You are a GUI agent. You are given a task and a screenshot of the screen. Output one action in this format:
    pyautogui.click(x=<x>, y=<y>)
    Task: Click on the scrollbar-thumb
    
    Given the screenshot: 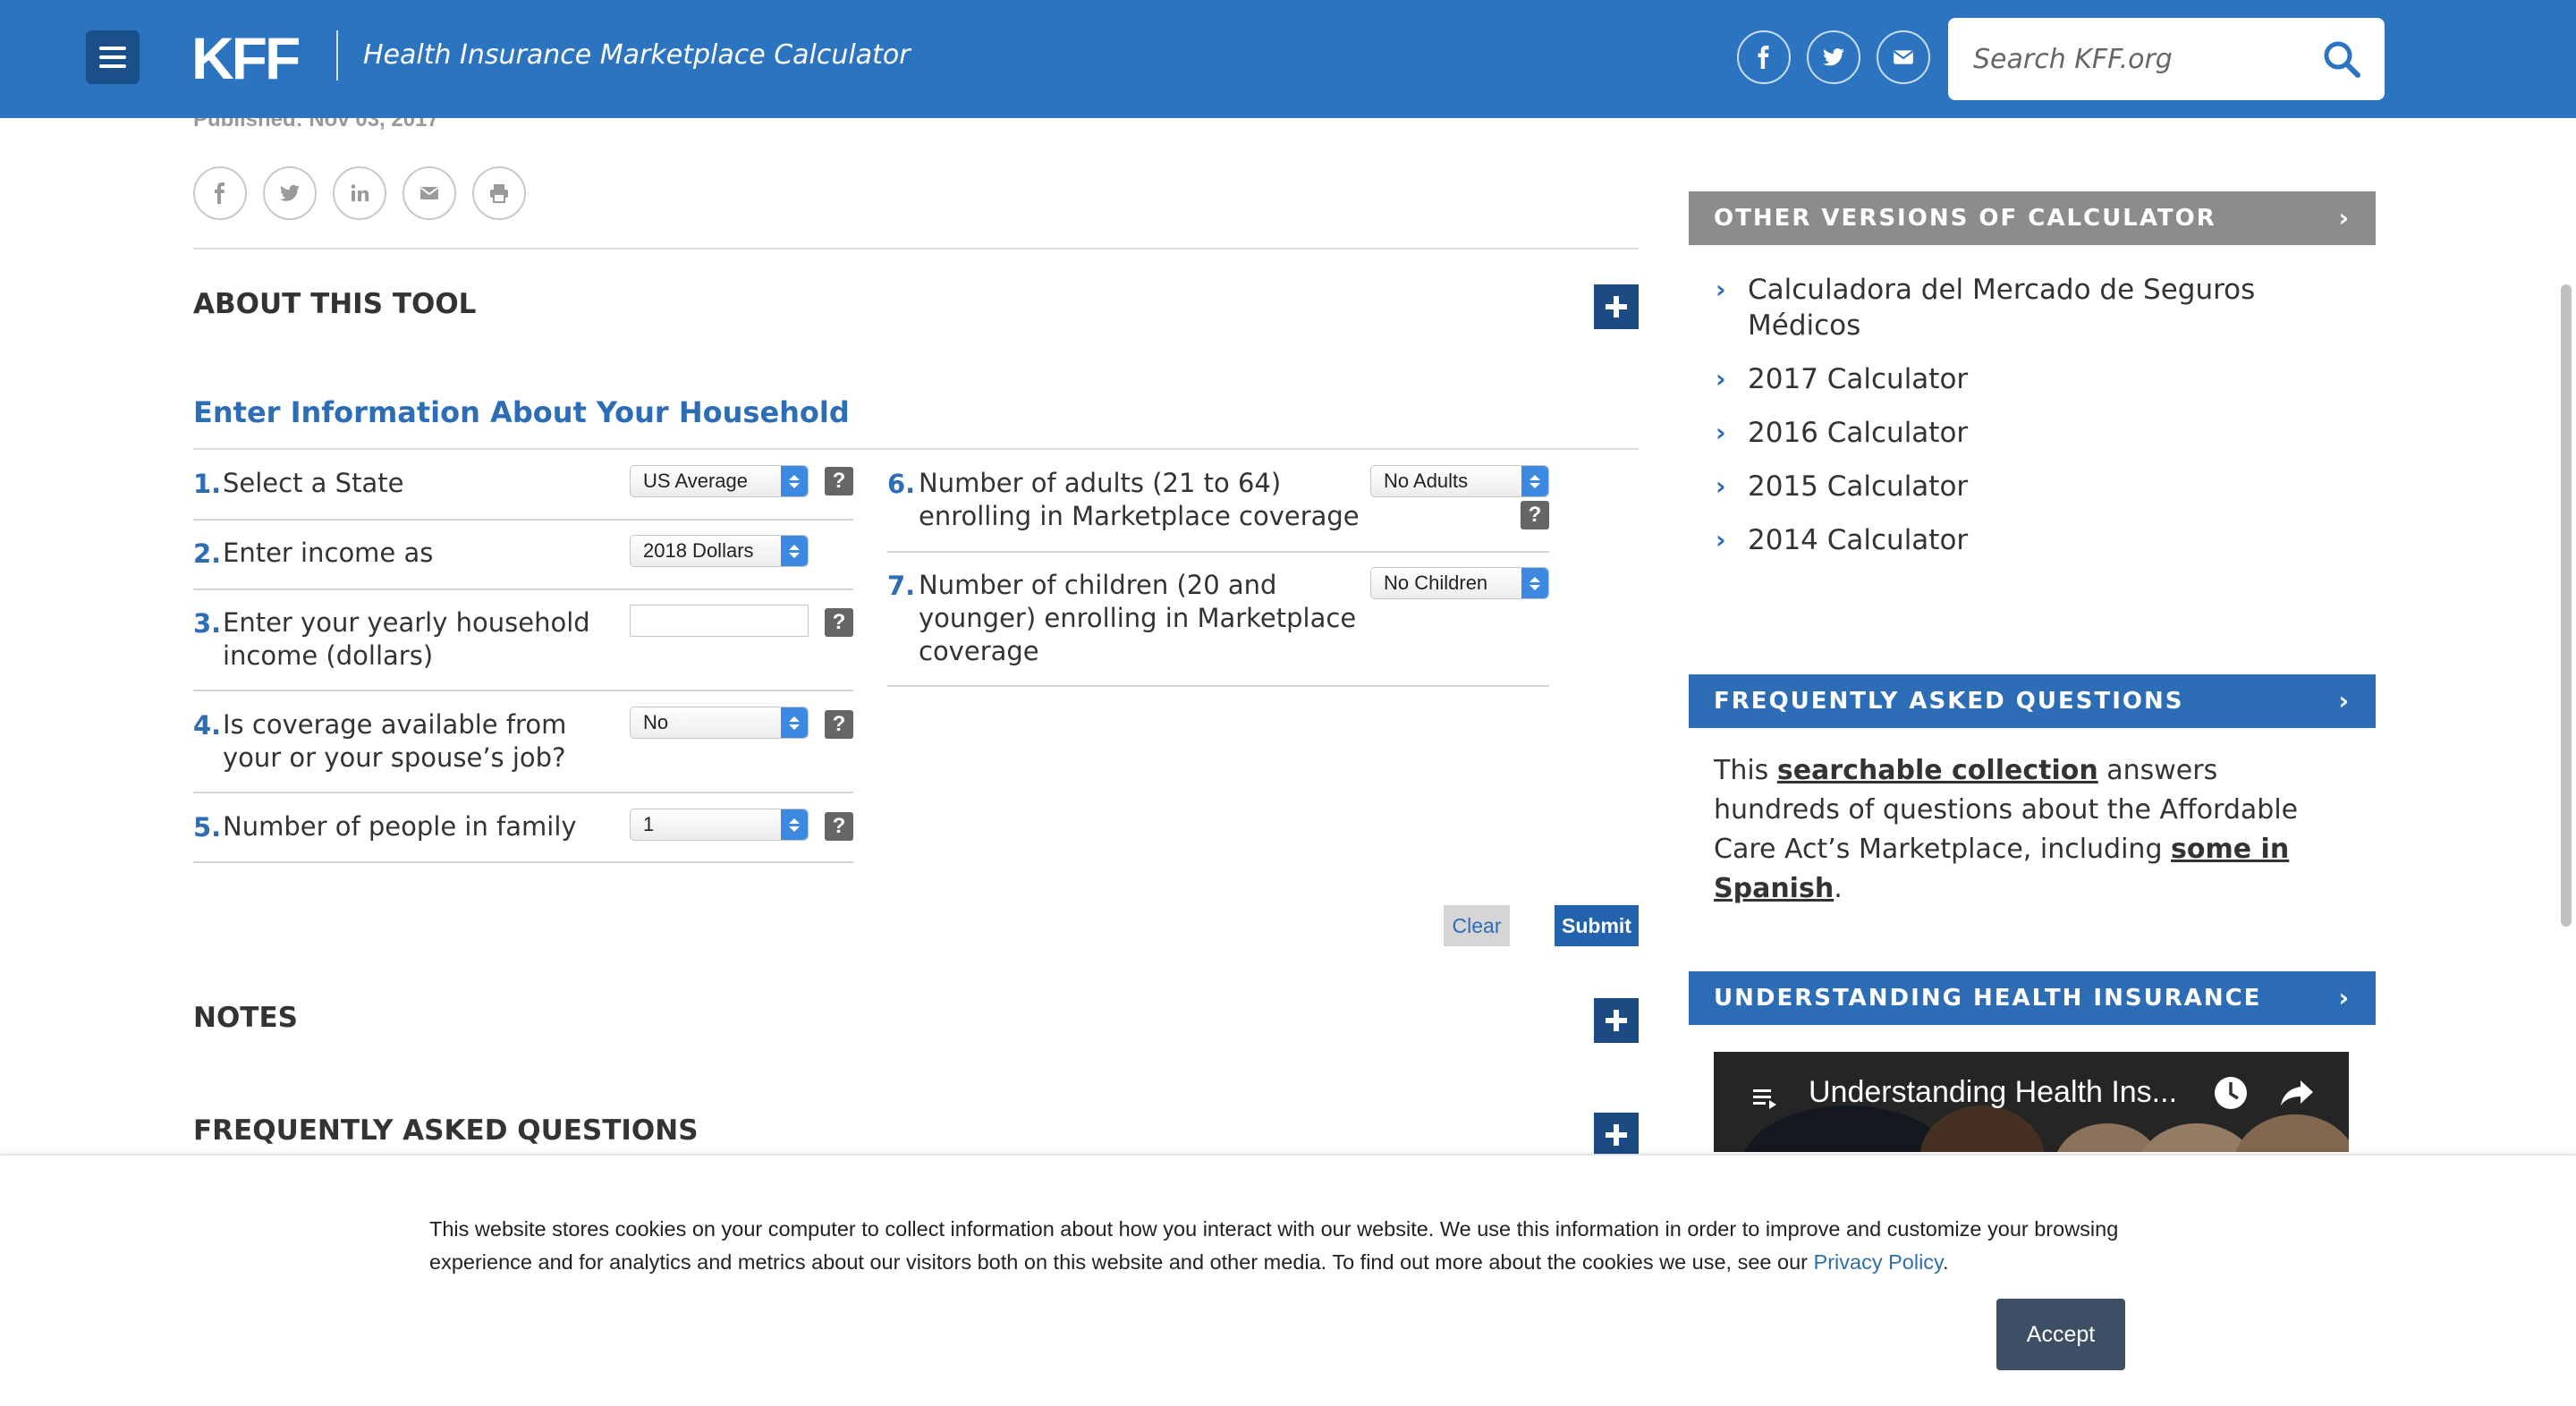 What is the action you would take?
    pyautogui.click(x=2566, y=606)
    